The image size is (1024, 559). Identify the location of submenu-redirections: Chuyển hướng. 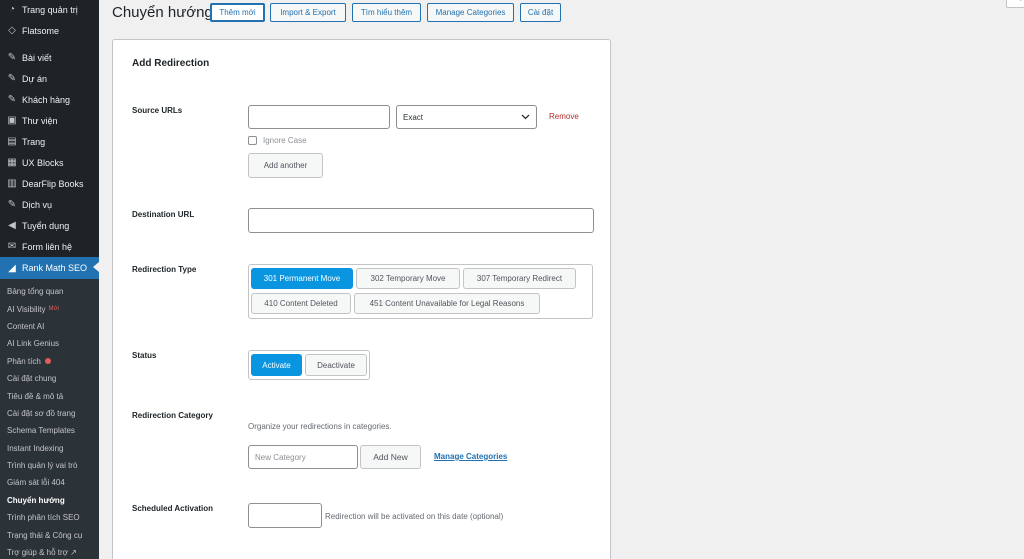
(49, 500).